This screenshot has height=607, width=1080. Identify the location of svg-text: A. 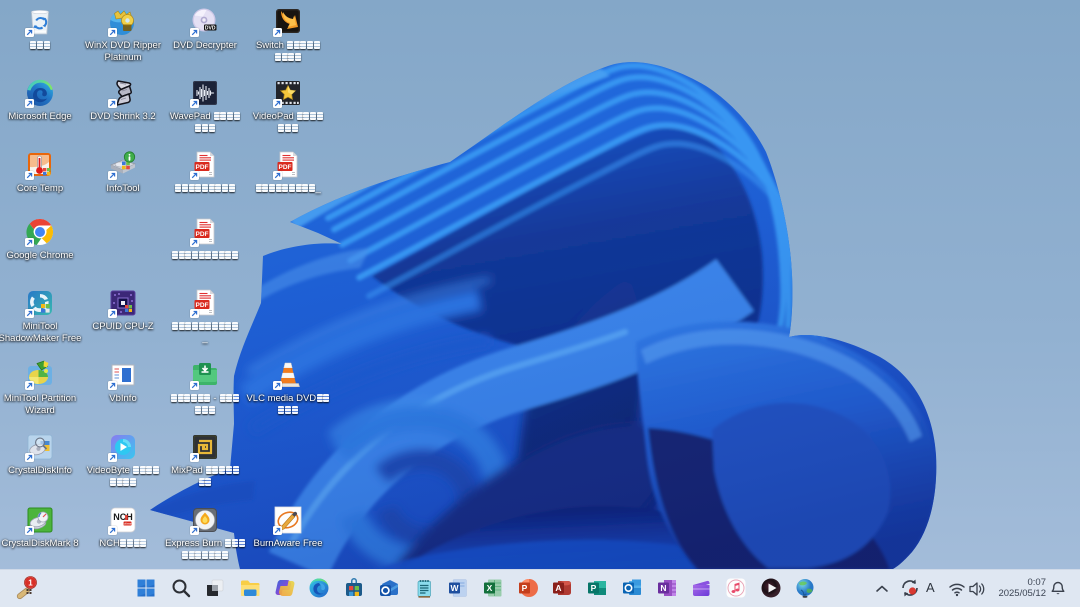
(558, 588).